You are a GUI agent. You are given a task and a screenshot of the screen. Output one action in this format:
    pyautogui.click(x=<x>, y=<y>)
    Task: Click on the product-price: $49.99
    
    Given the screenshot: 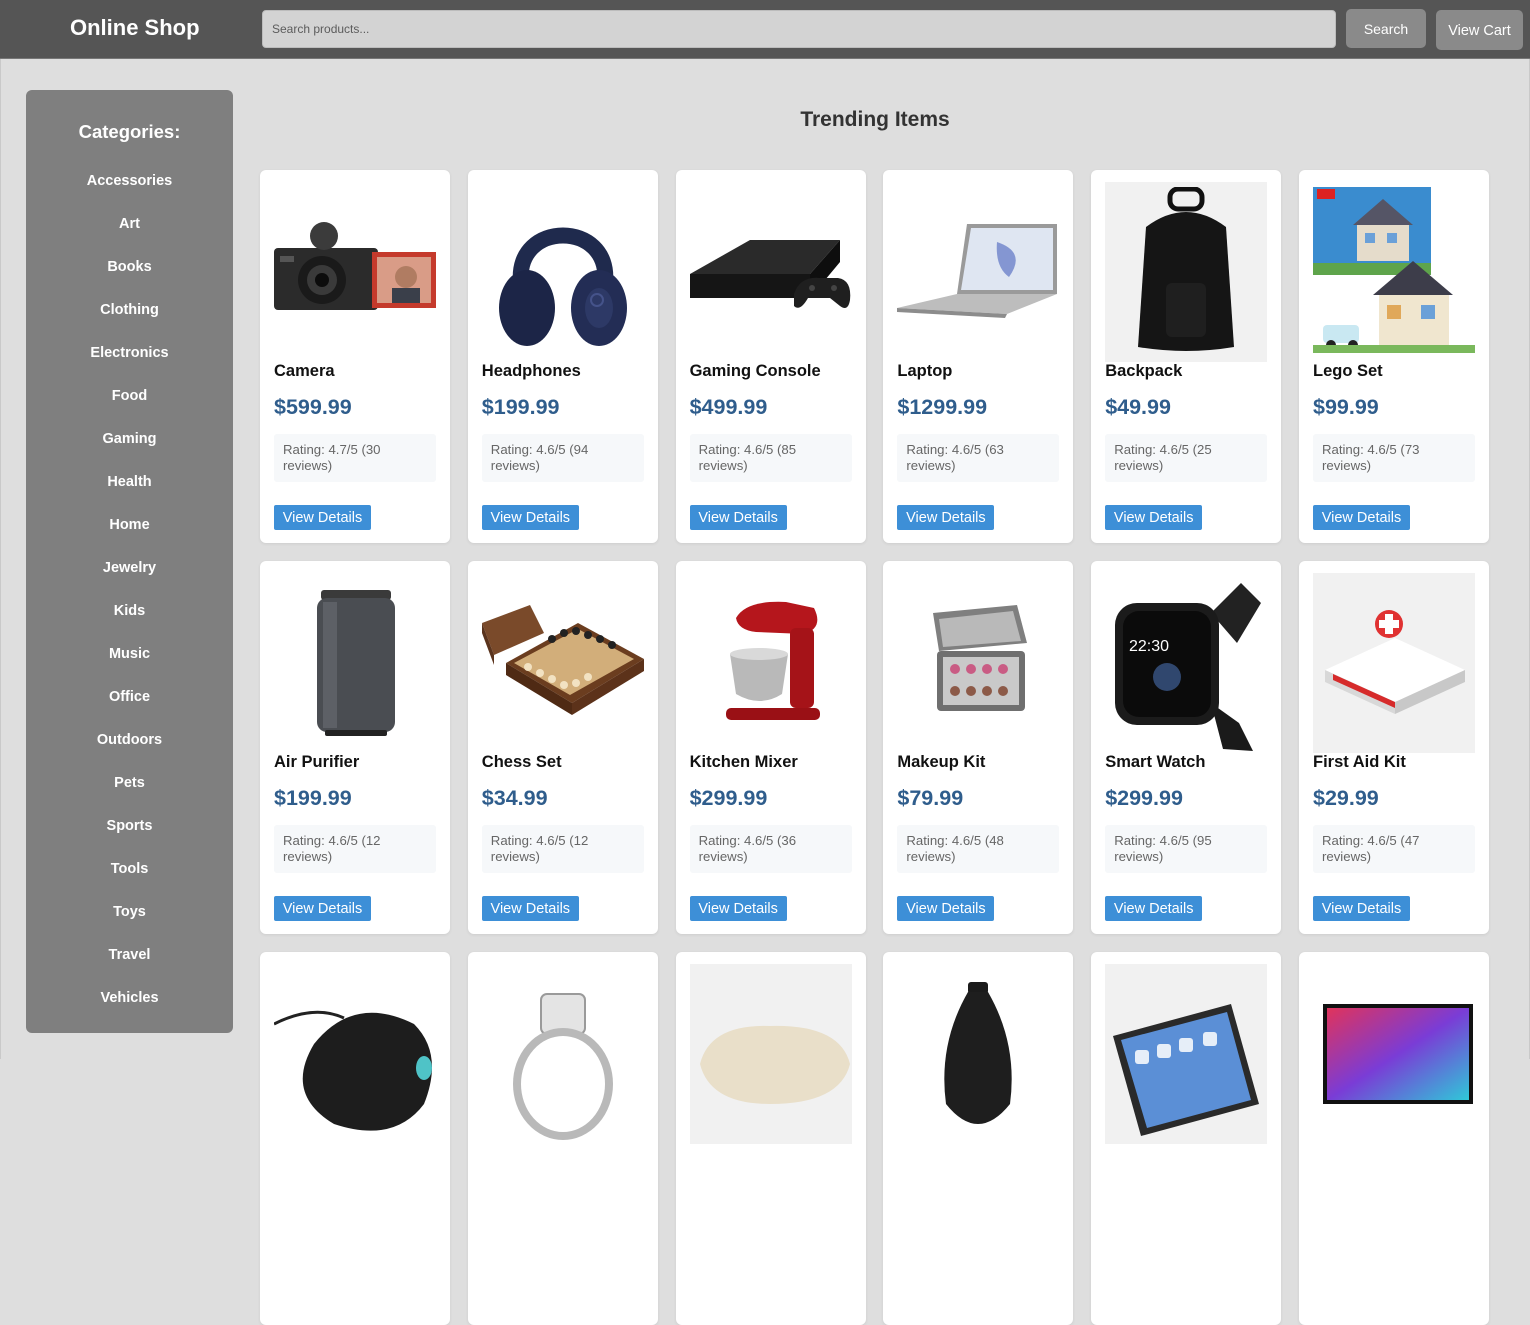 What is the action you would take?
    pyautogui.click(x=1138, y=407)
    